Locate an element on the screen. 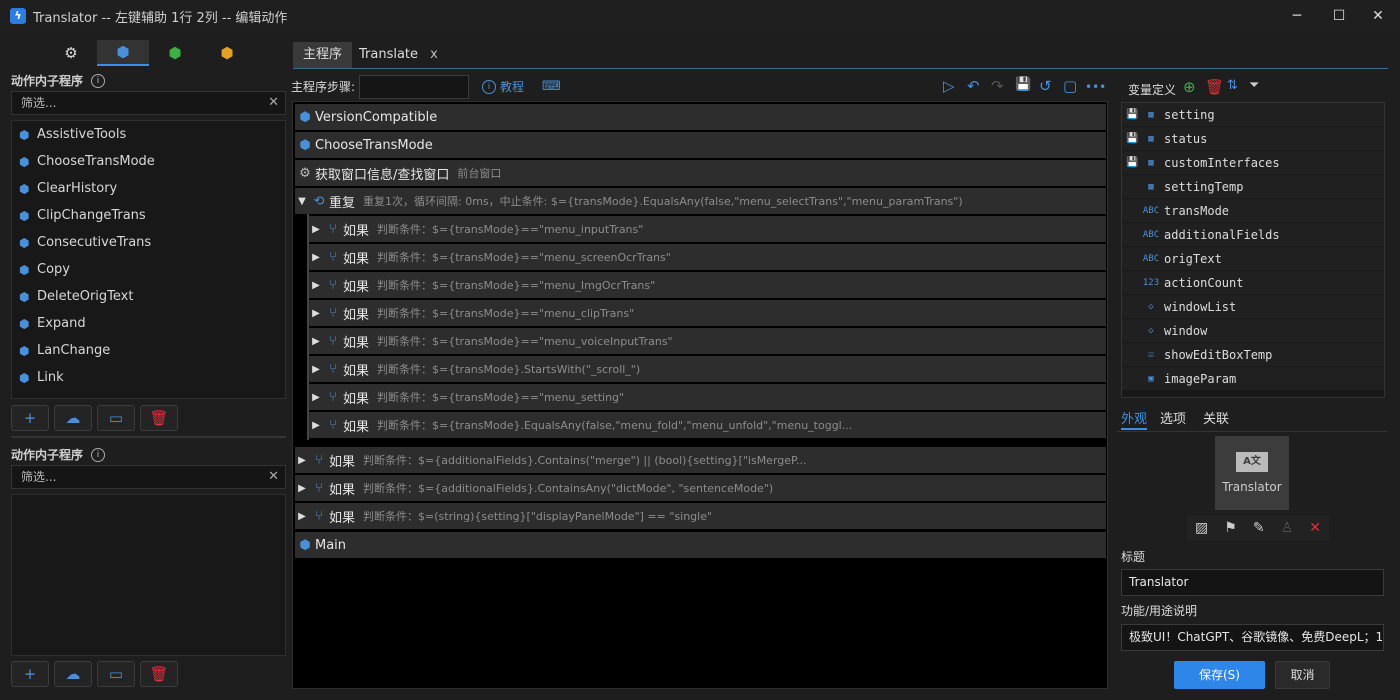  save-button: 保存(S) is located at coordinates (1219, 675).